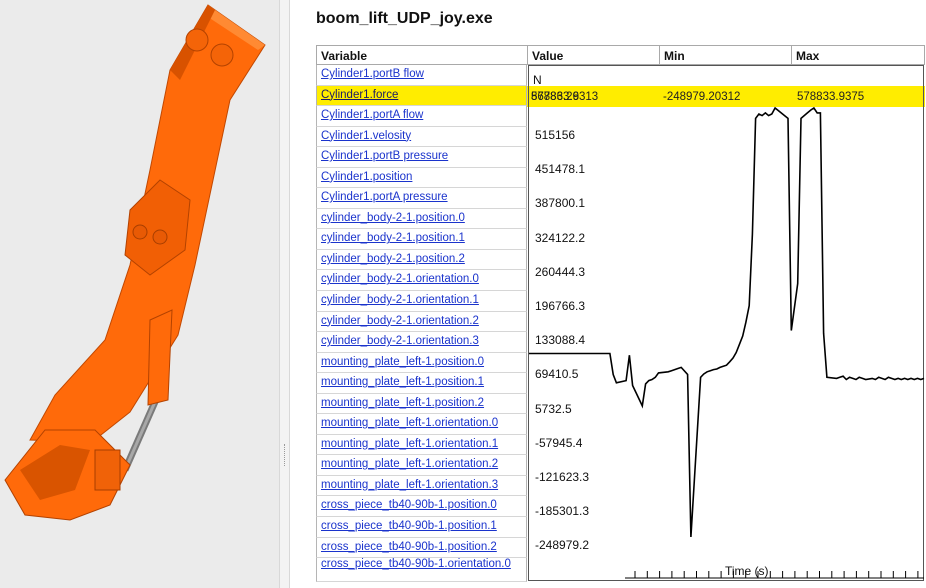 The height and width of the screenshot is (588, 926). What do you see at coordinates (400, 300) in the screenshot?
I see `variable-link: cylinder_body-2-1.orientation.1` at bounding box center [400, 300].